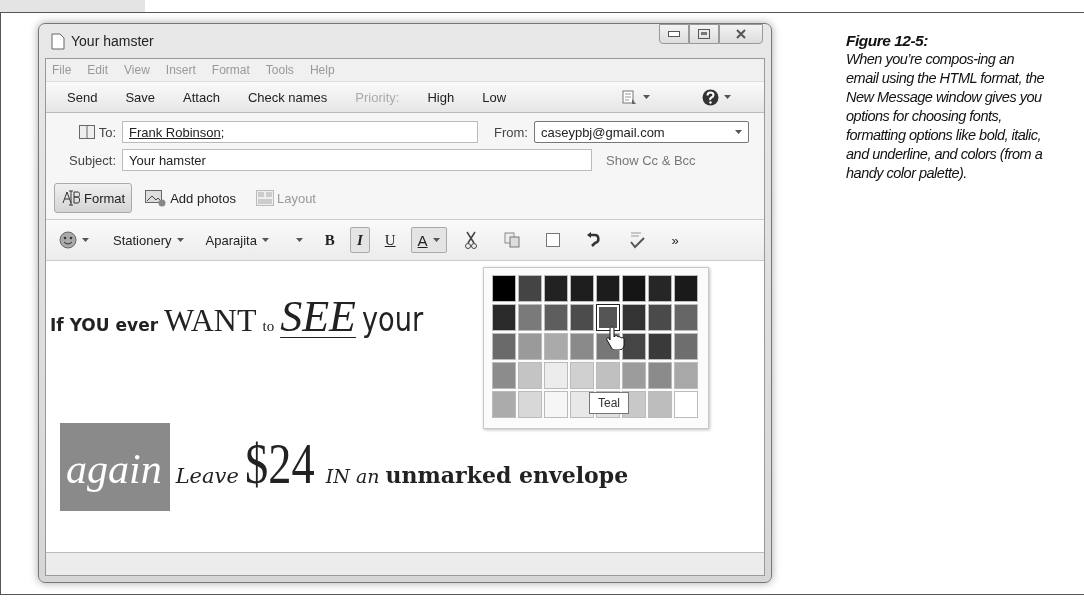 The height and width of the screenshot is (610, 1084). I want to click on message-text: again, so click(115, 467).